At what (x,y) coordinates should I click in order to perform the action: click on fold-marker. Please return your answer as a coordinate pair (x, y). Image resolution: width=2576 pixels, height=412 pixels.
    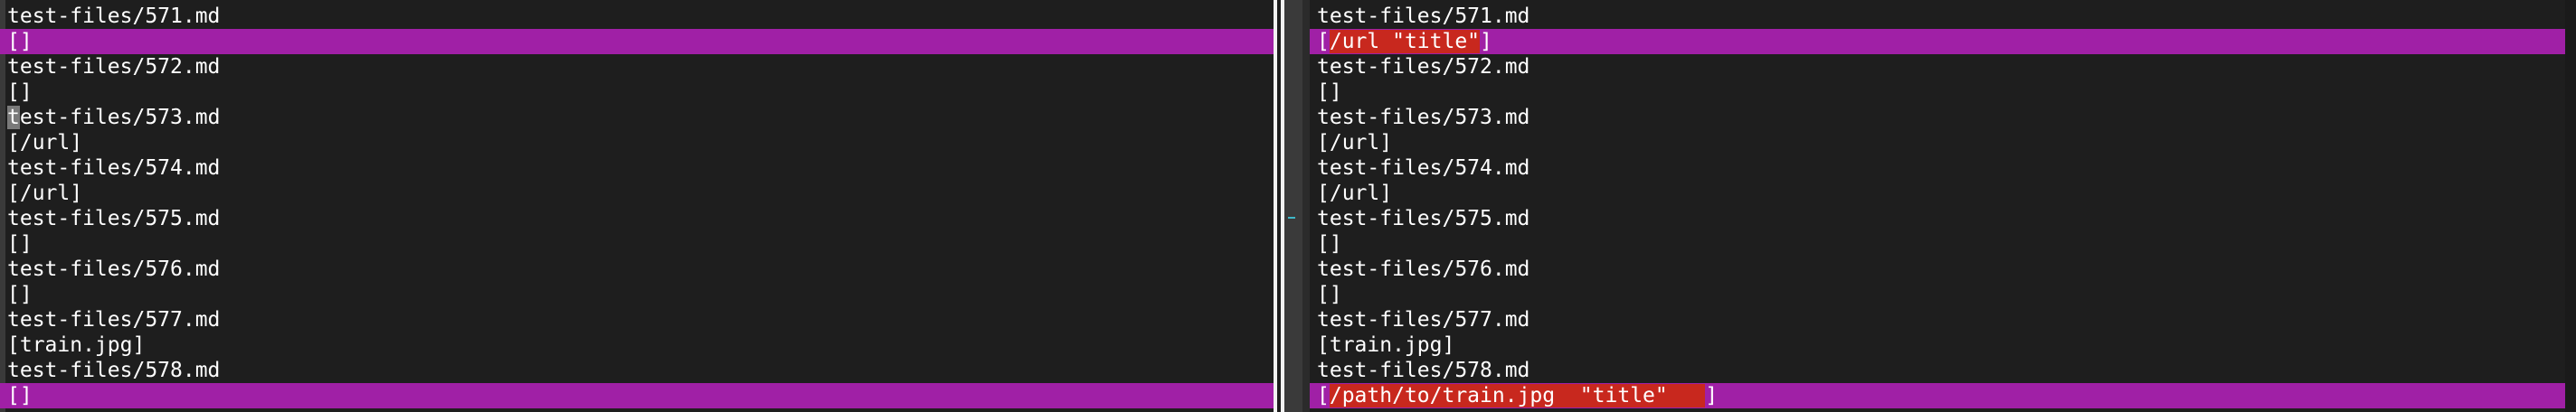
    Looking at the image, I should click on (1292, 218).